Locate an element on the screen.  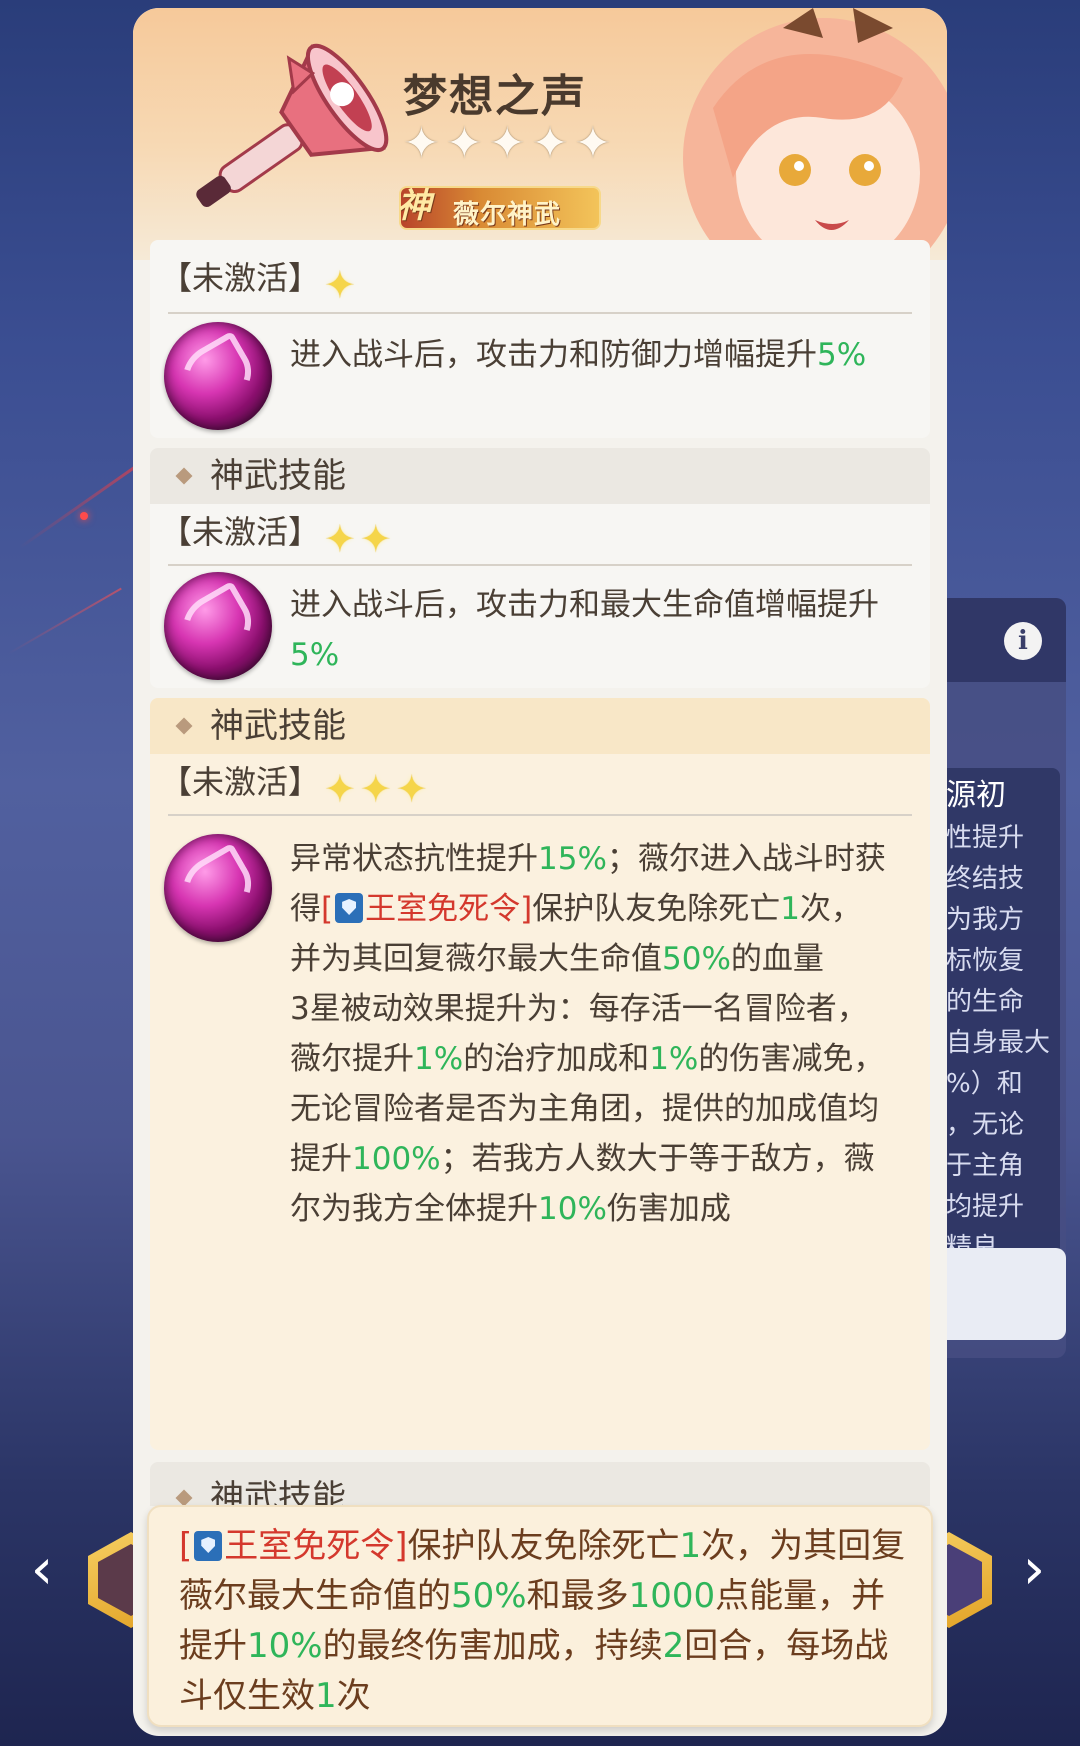
status-row: 【未激活】 ✦ ✦ is located at coordinates (540, 532).